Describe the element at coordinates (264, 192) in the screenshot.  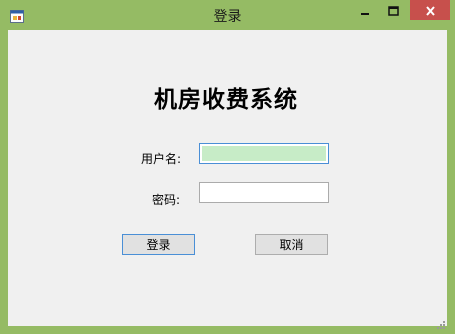
I see `password-input` at that location.